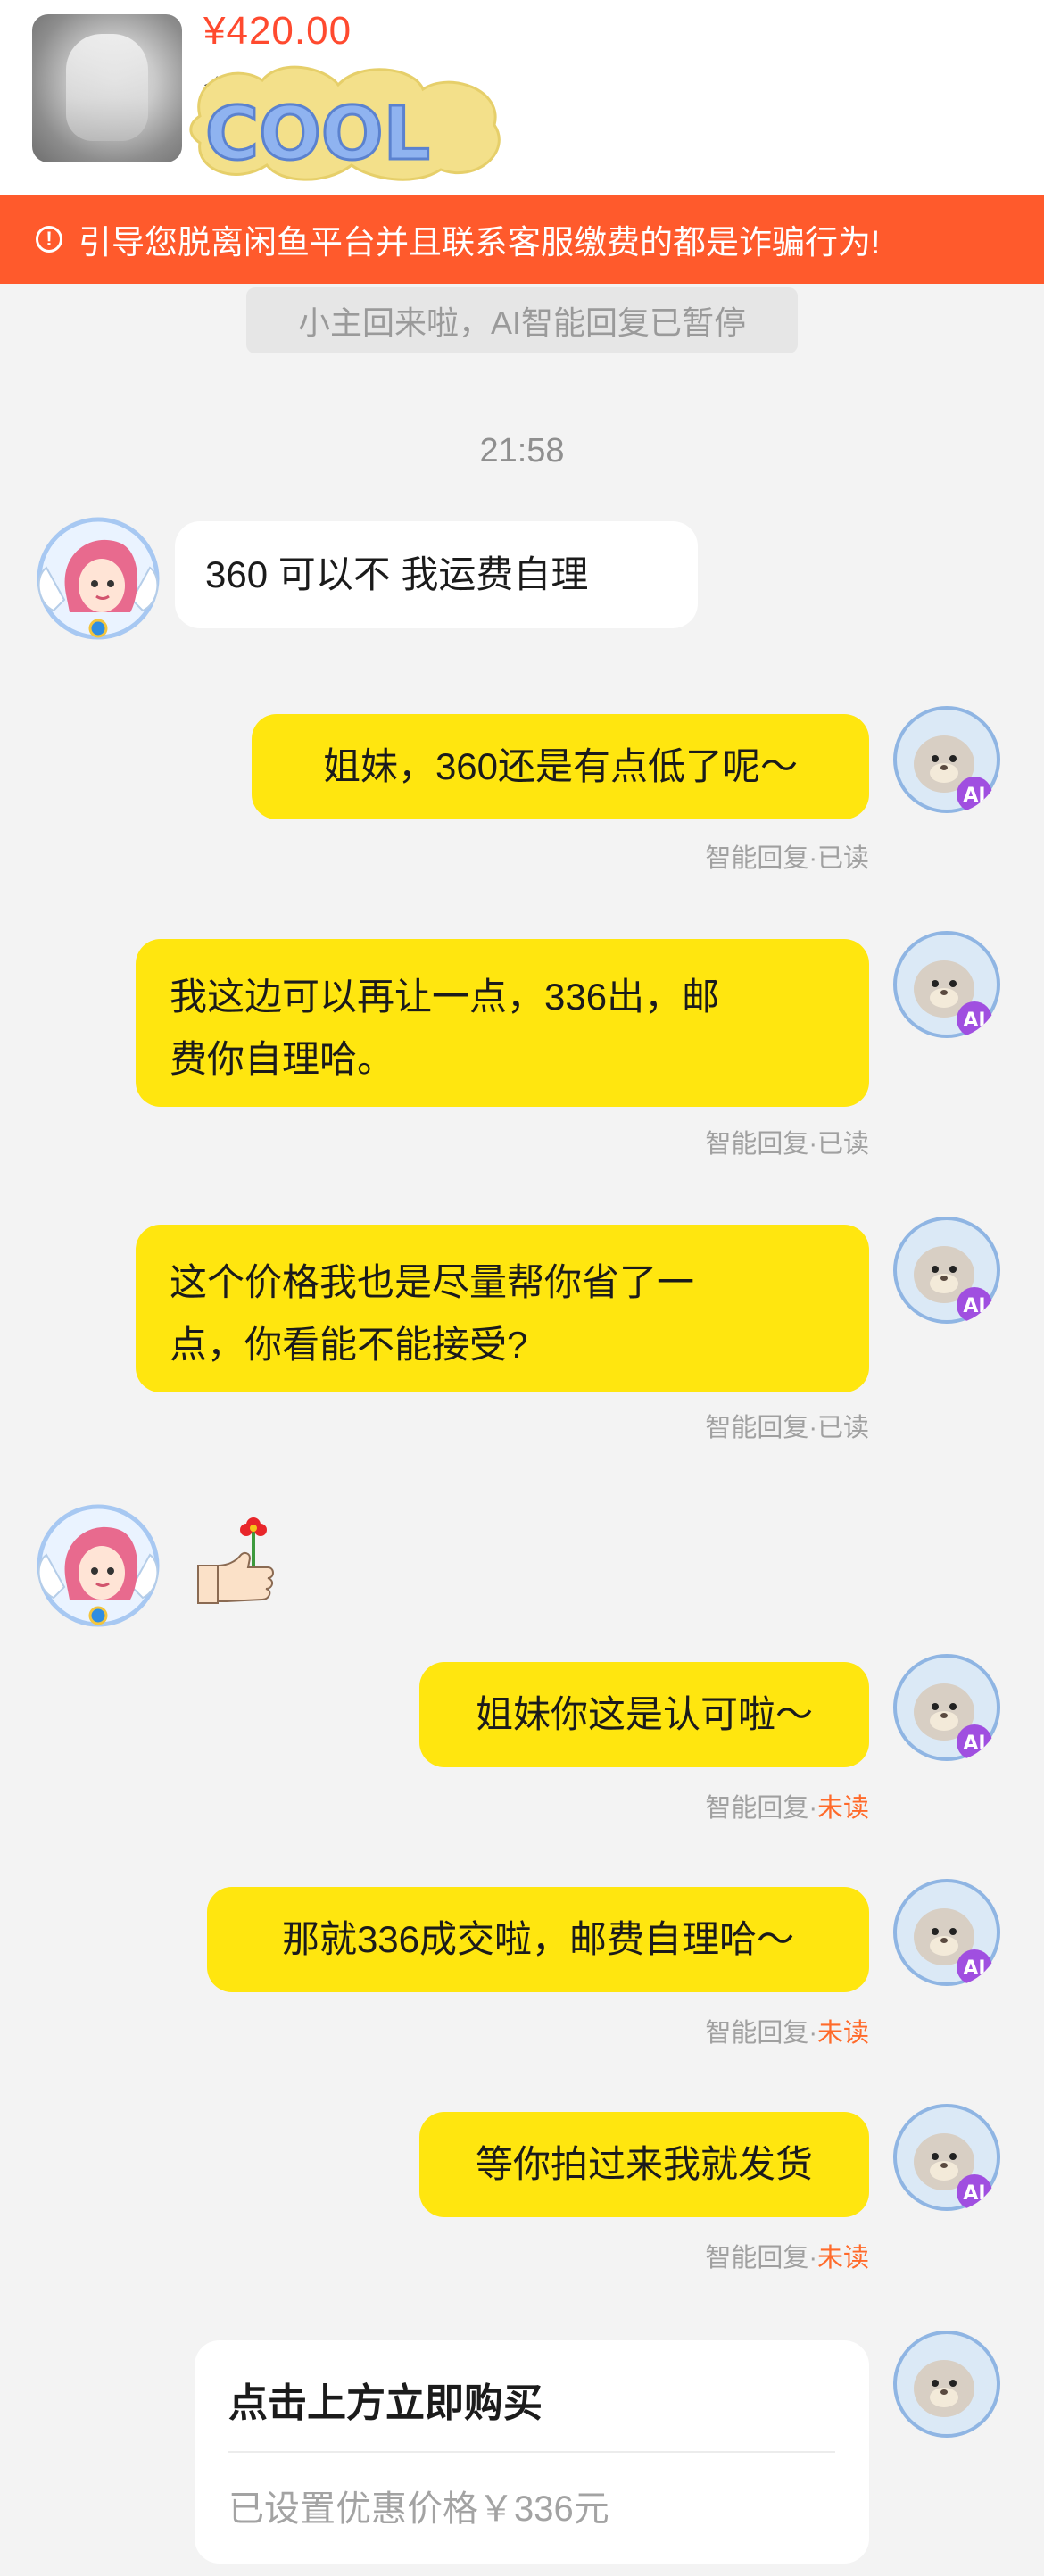 The image size is (1044, 2576). What do you see at coordinates (502, 1023) in the screenshot?
I see `message-bubble-outgoing: 我这边可以再让一点，336出，邮 费你自理哈。` at bounding box center [502, 1023].